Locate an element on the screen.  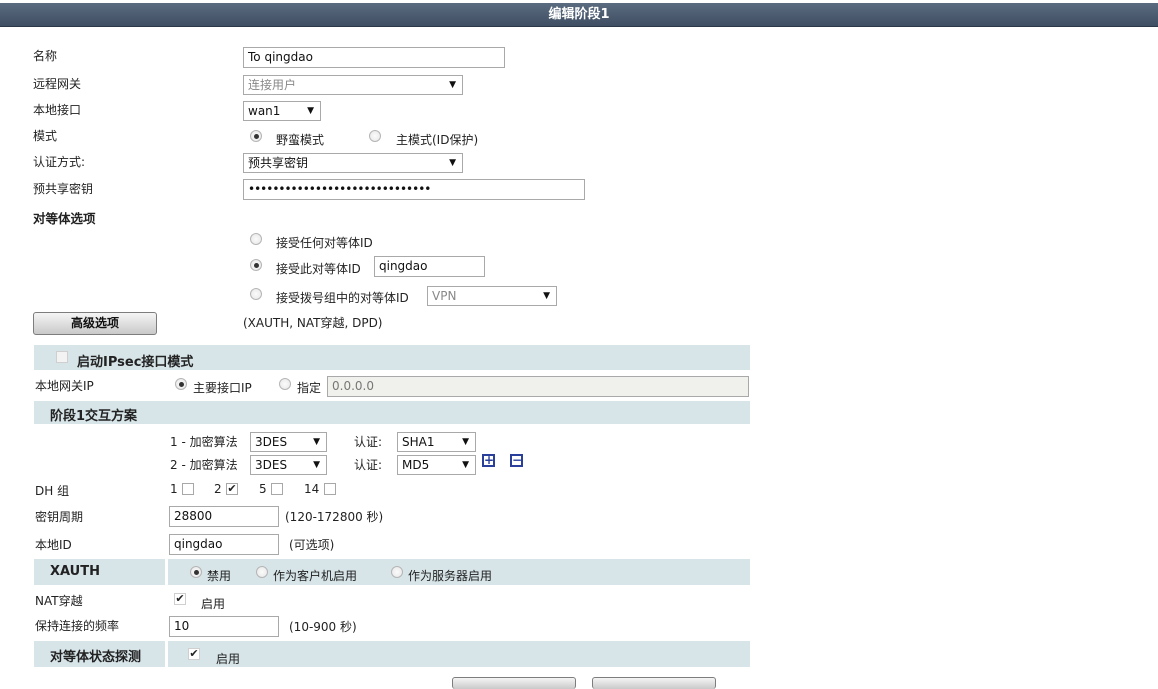
auth-method-label: 认证方式: is located at coordinates (59, 162).